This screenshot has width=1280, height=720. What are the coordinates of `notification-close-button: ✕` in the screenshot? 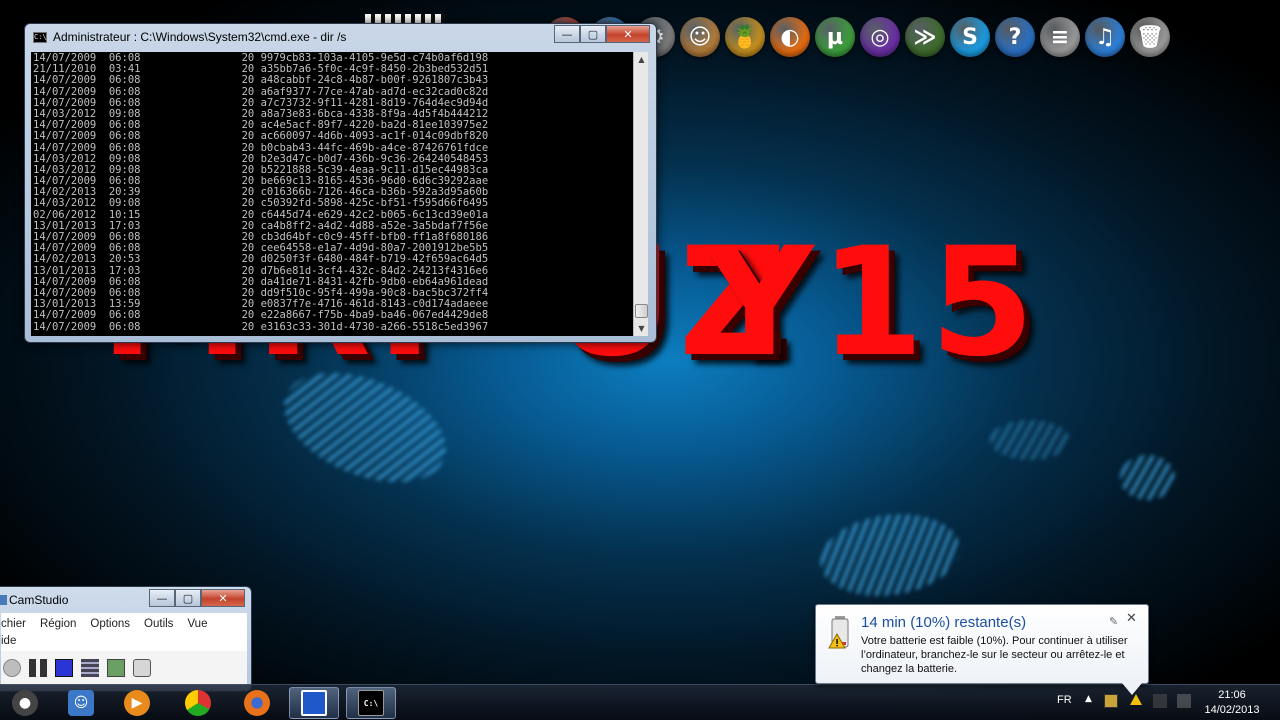 It's located at (1131, 618).